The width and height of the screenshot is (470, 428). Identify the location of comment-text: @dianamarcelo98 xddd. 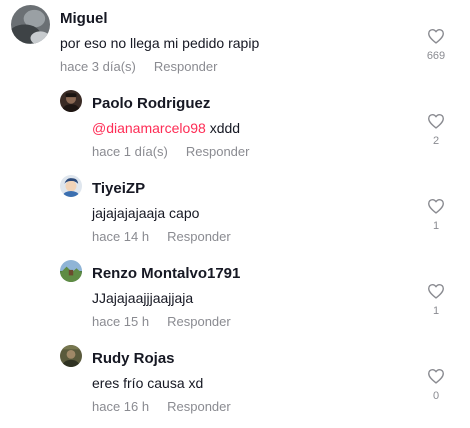
(166, 128).